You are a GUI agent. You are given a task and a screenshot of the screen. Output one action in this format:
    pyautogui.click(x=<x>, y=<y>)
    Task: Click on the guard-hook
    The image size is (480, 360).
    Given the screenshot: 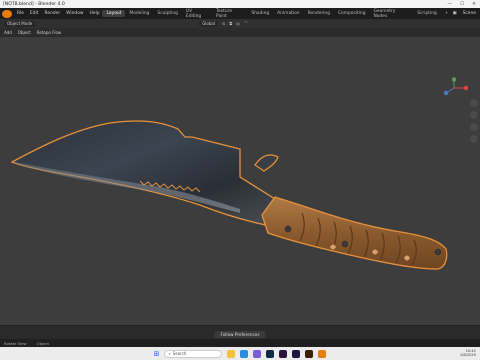 What is the action you would take?
    pyautogui.click(x=266, y=163)
    